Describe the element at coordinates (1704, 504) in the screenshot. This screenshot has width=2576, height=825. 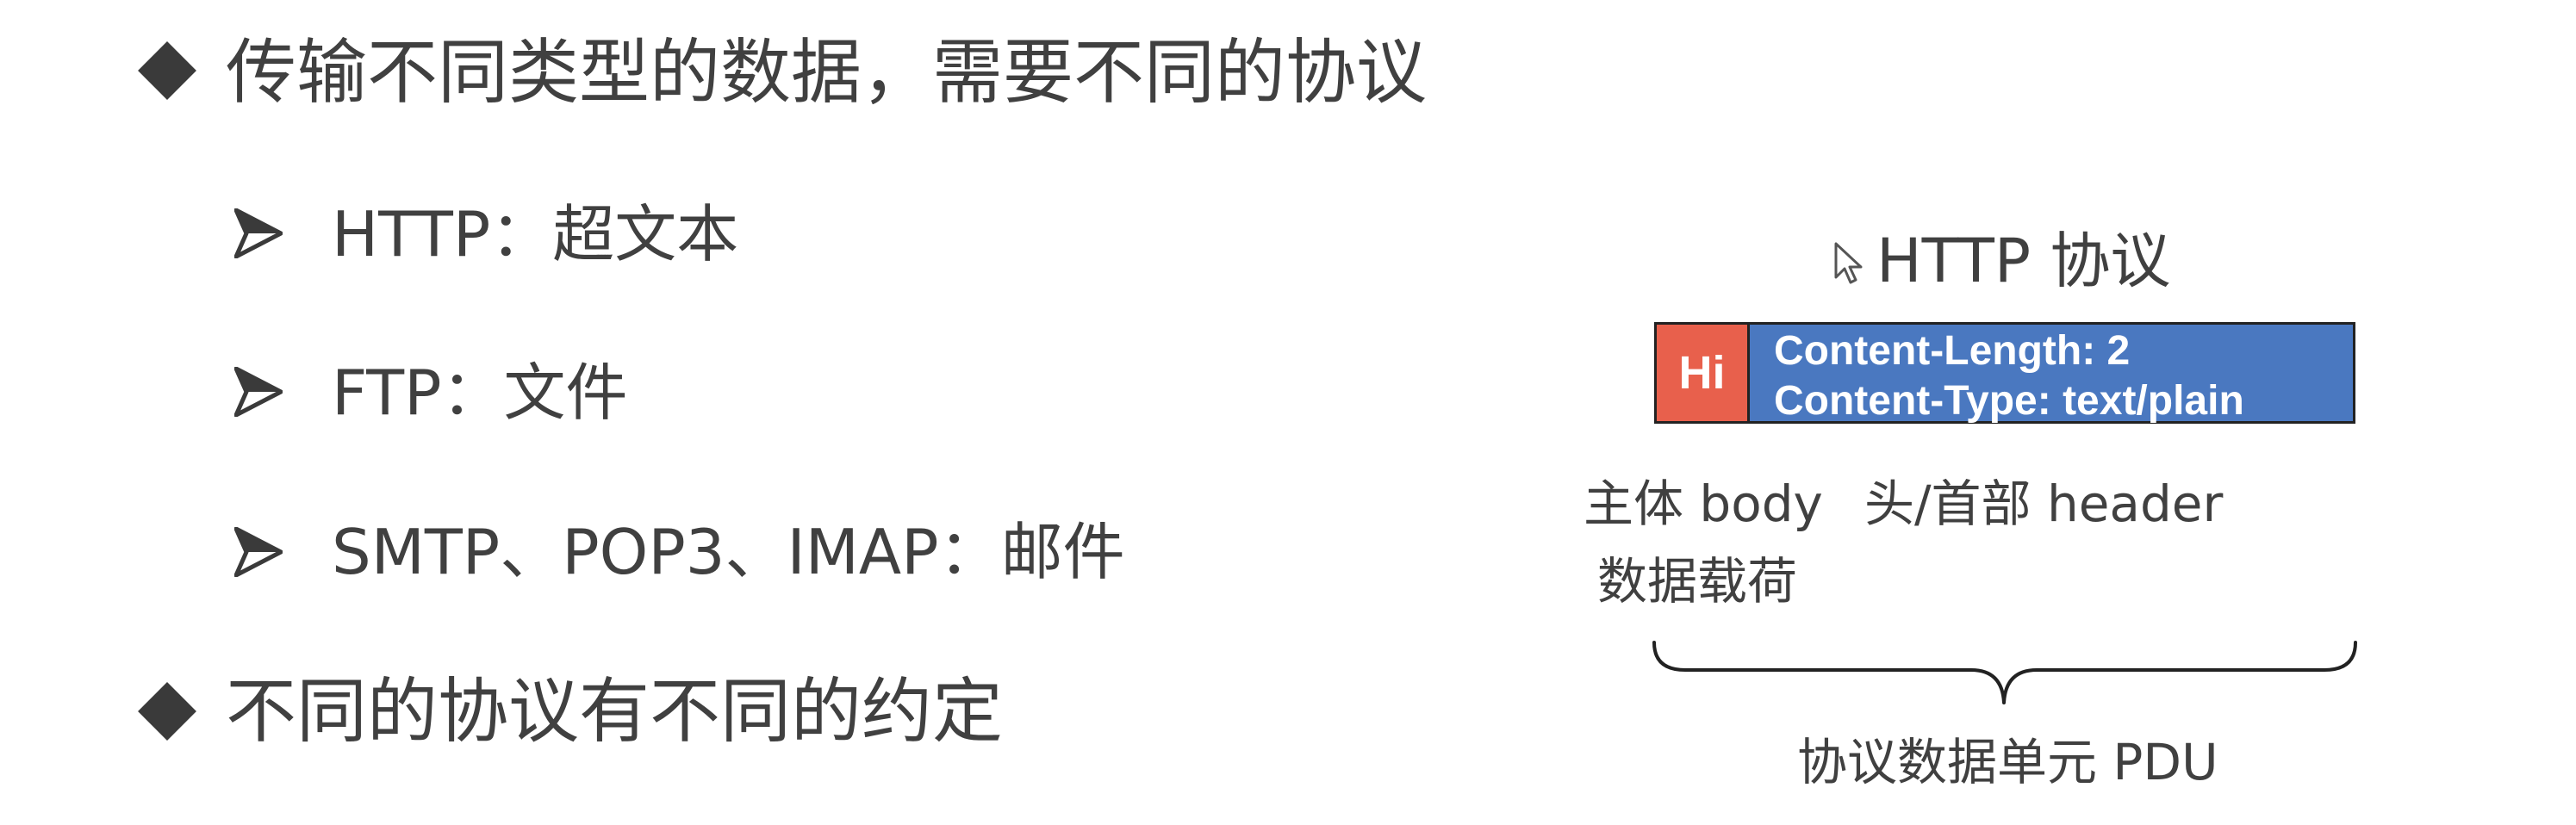
I see `body-label: 主体 body` at that location.